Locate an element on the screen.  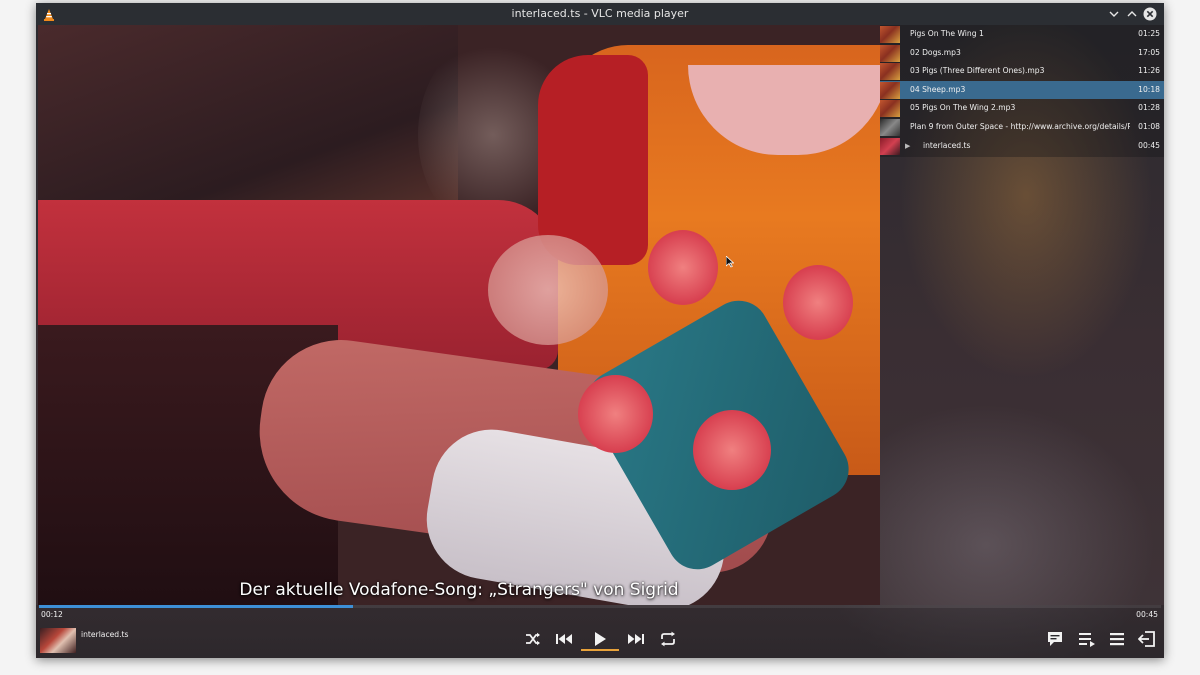
window-title: interlaced.ts - VLC media player is located at coordinates (600, 13).